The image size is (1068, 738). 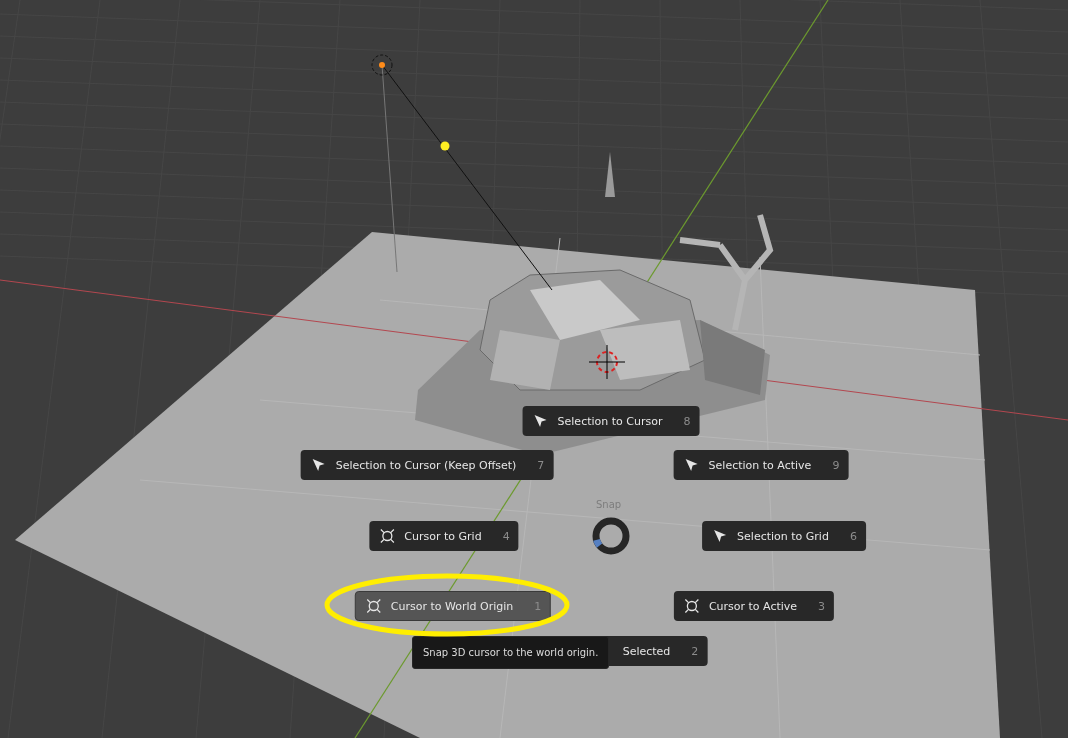 I want to click on pie-menu-item: Cursor to Grid 4, so click(x=444, y=536).